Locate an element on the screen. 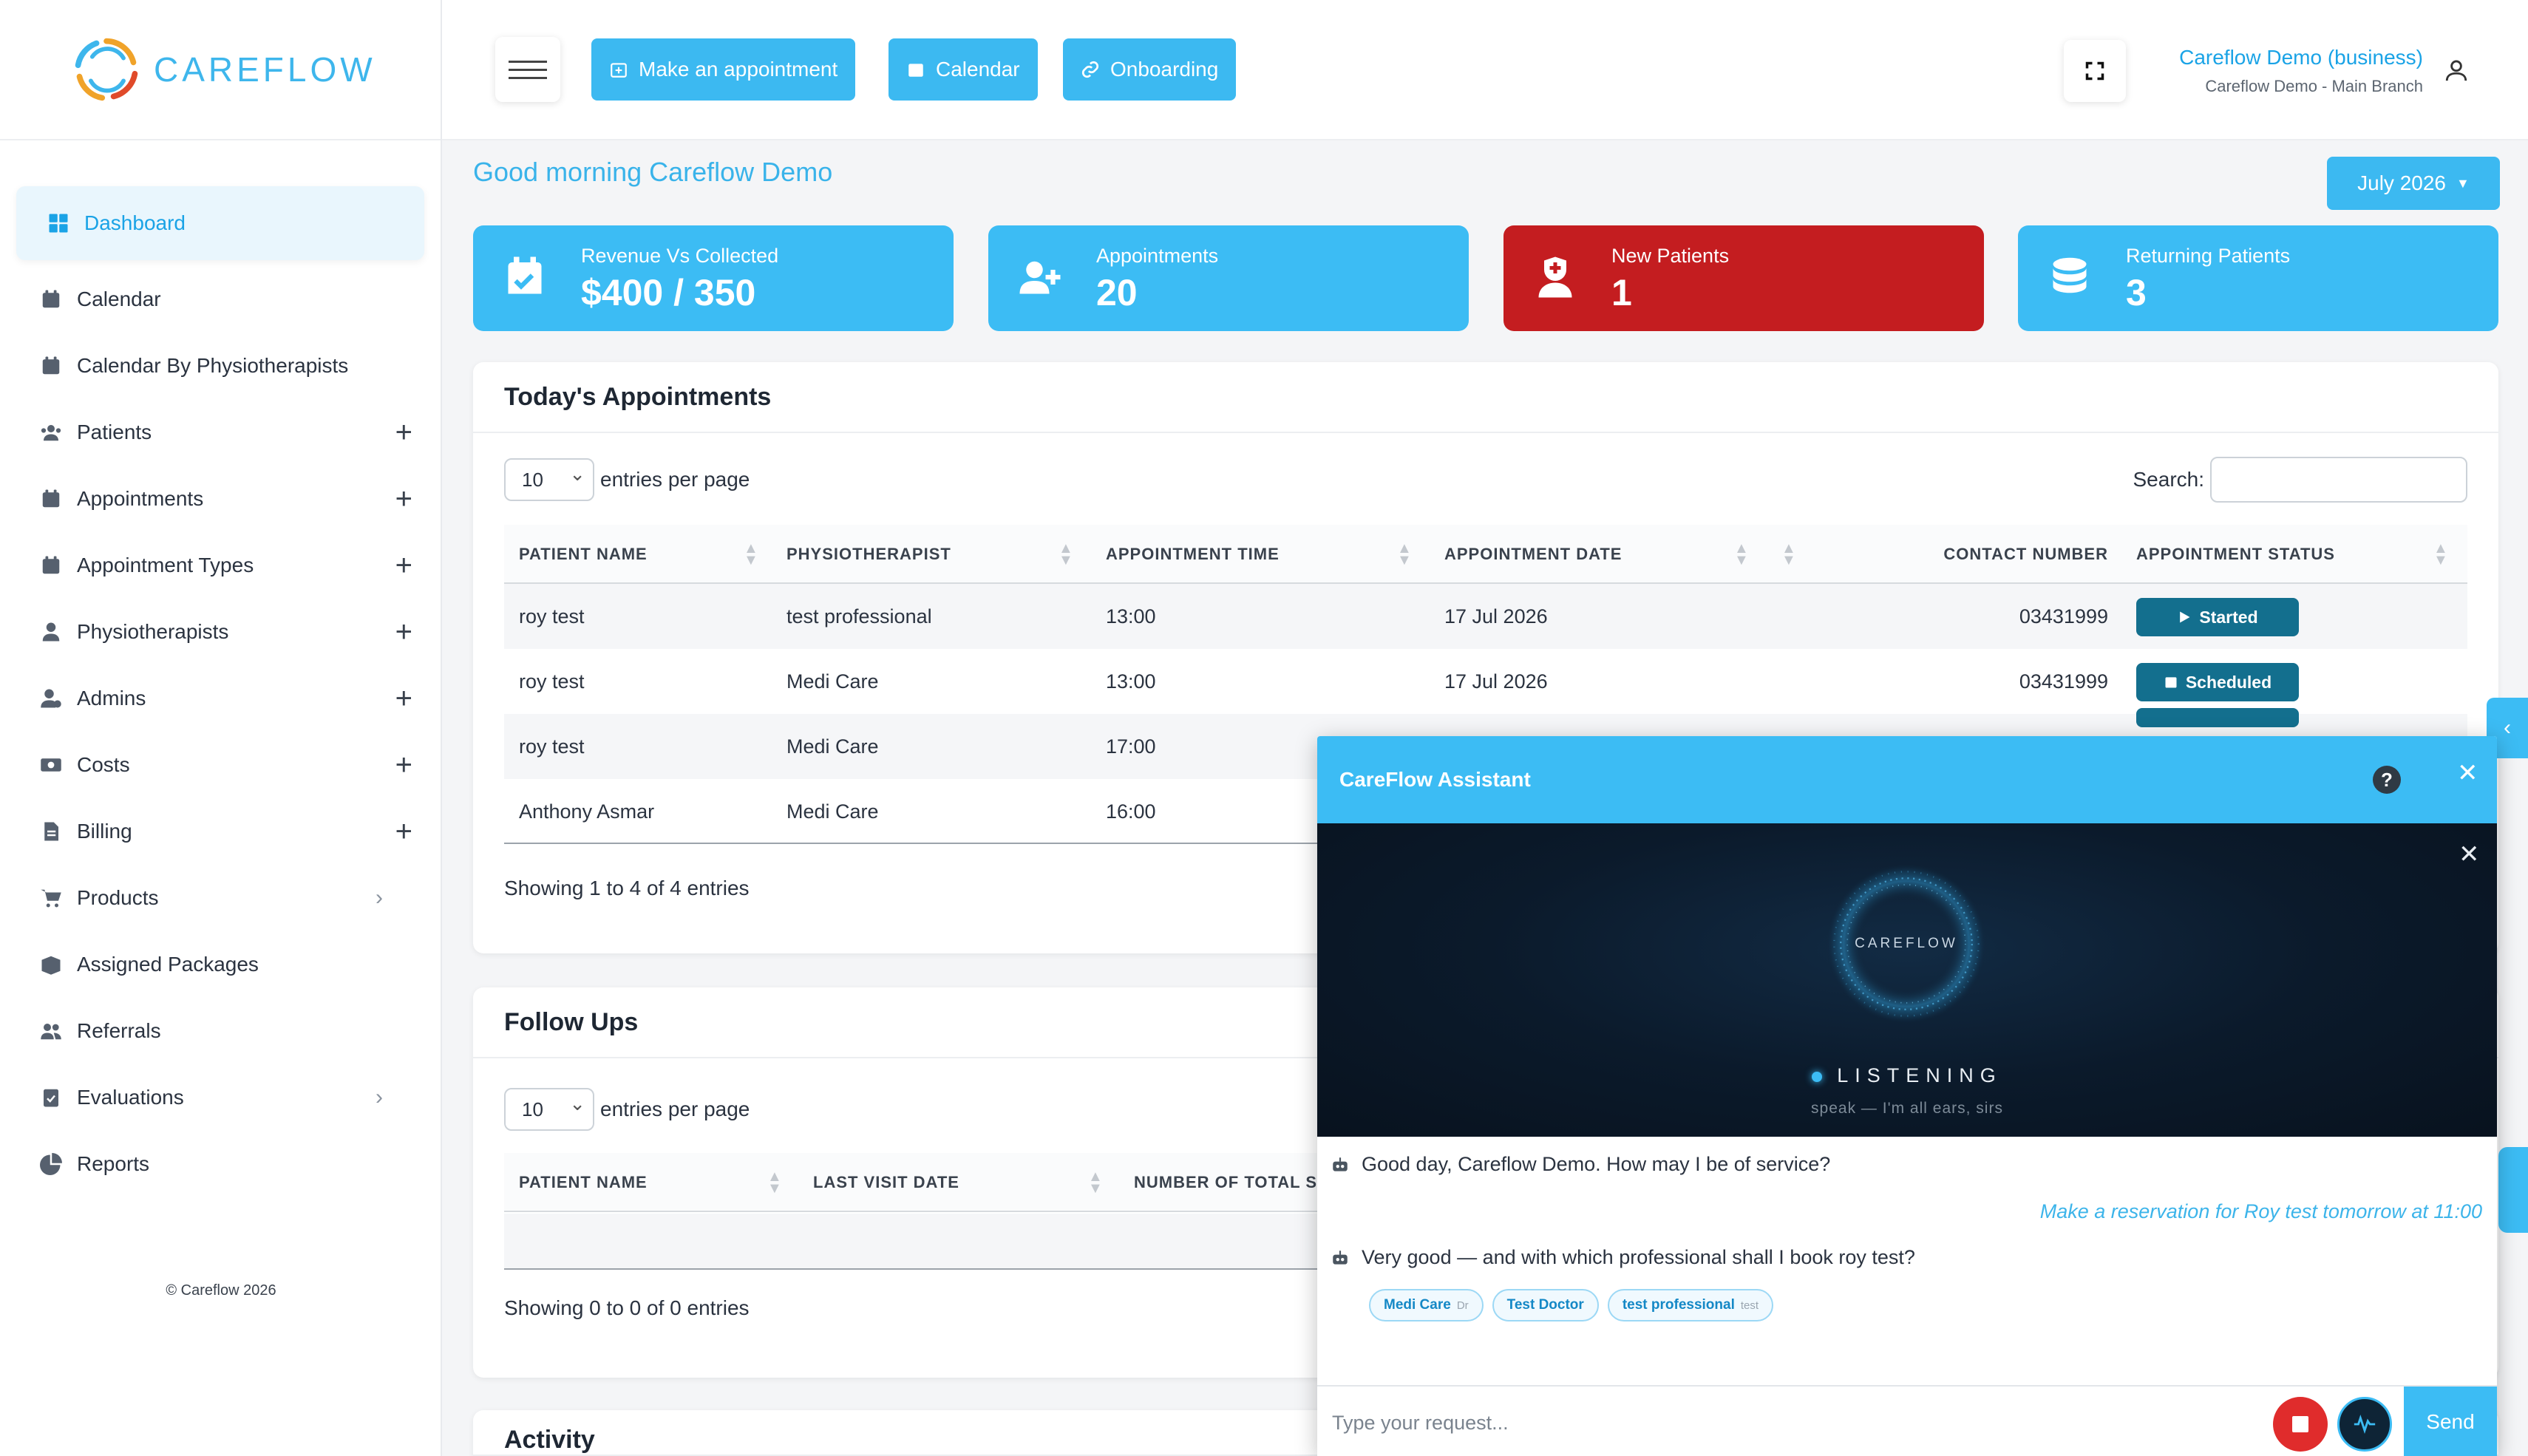  page-length-control: 10 entries per page is located at coordinates (627, 479).